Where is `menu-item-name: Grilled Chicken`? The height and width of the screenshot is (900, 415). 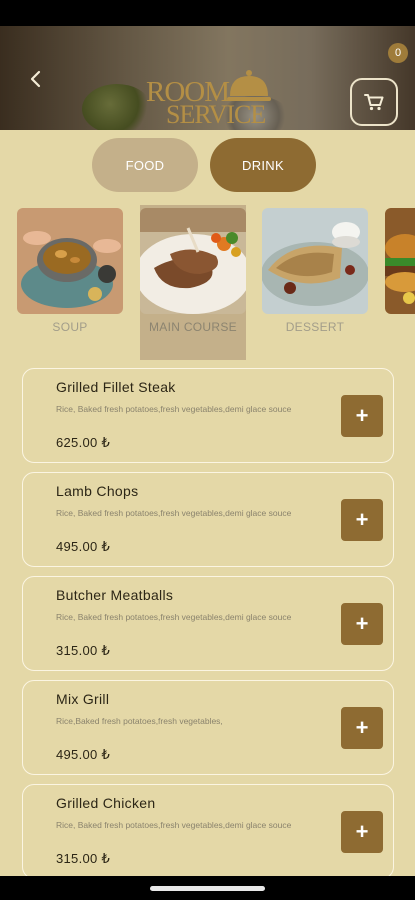 menu-item-name: Grilled Chicken is located at coordinates (106, 803).